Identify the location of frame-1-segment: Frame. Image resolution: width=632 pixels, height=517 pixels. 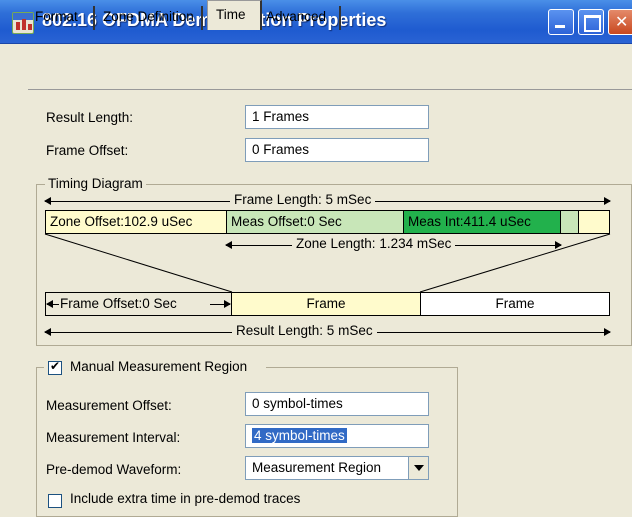
(326, 304).